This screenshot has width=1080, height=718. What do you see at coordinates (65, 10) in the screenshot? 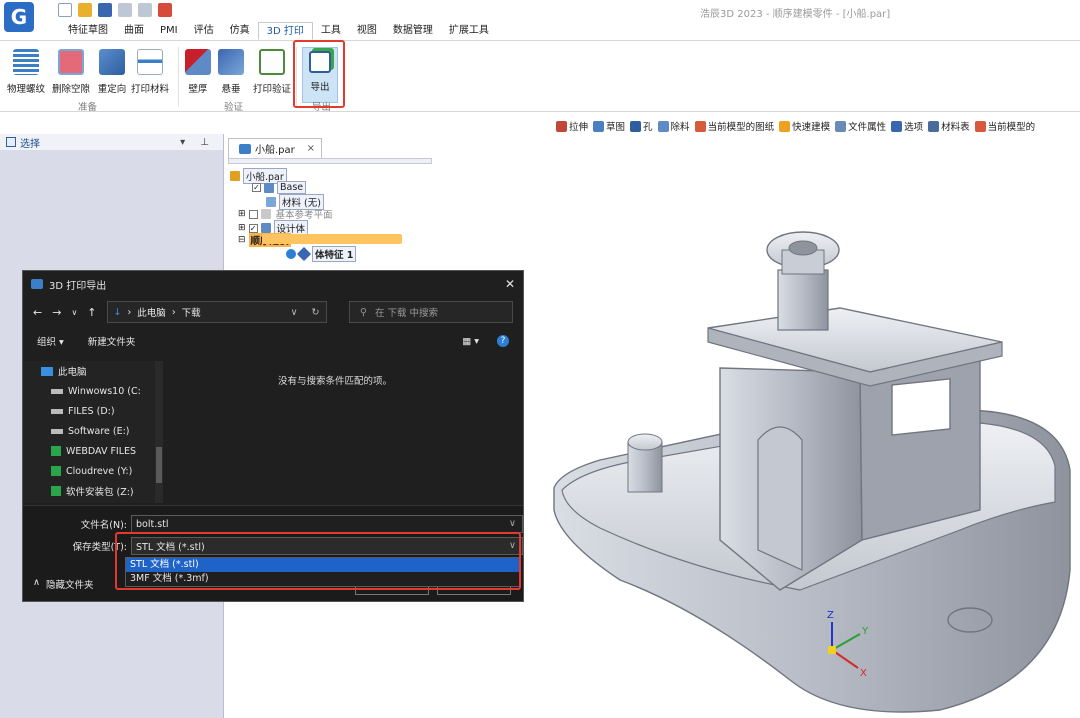
I see `new-icon` at bounding box center [65, 10].